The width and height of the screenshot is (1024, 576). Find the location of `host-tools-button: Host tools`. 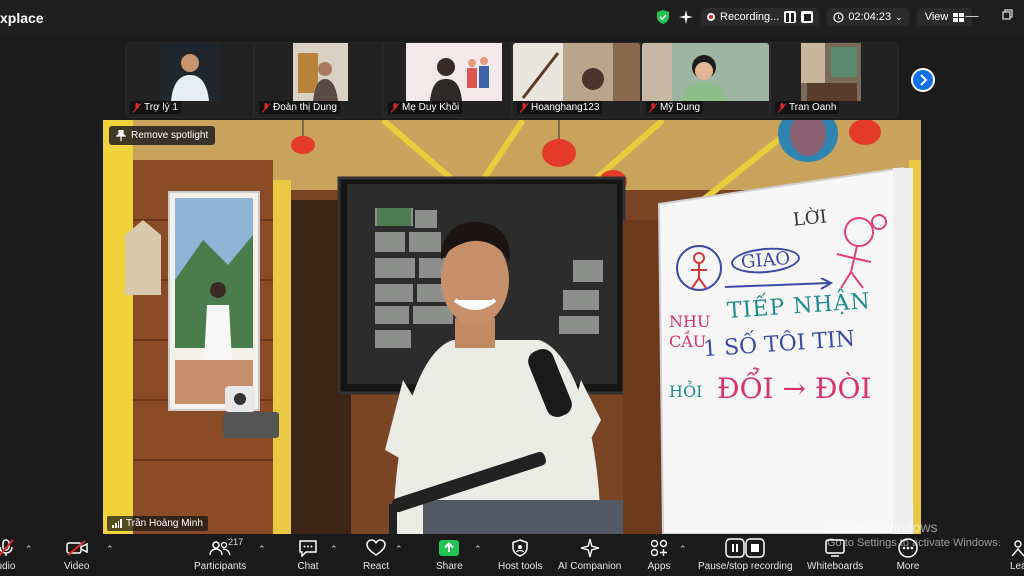

host-tools-button: Host tools is located at coordinates (520, 555).